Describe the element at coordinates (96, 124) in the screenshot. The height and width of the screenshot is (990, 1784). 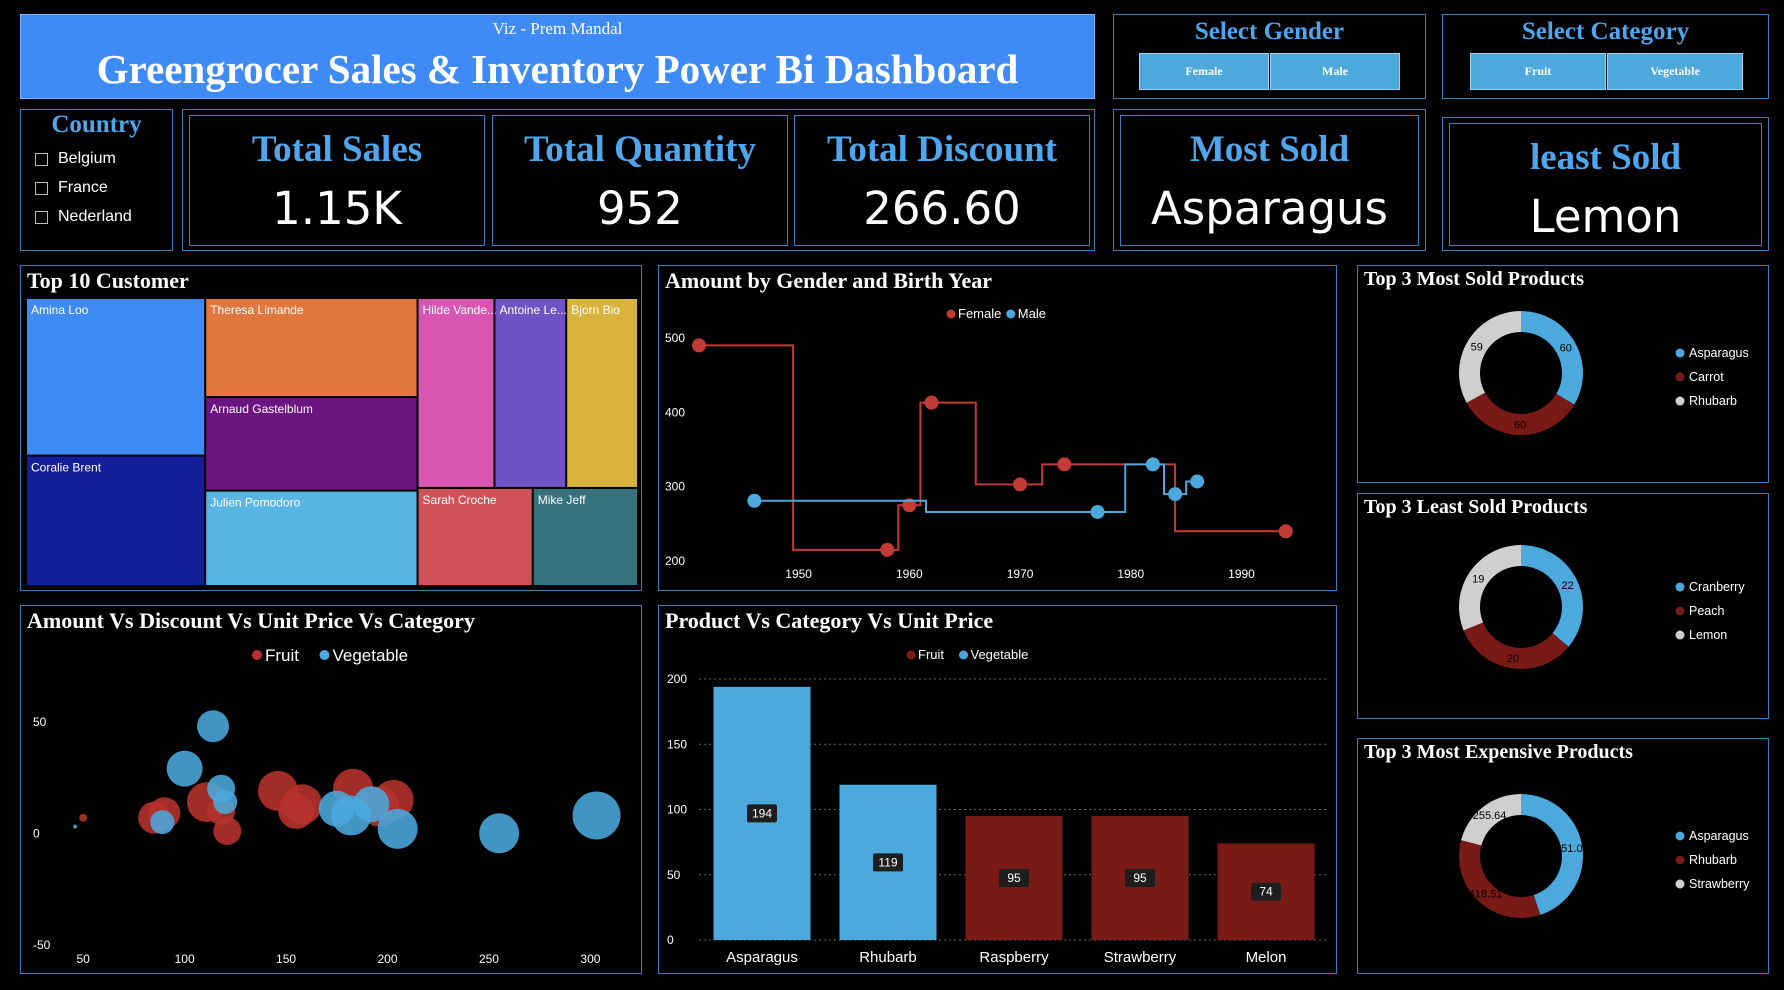
I see `country-slicer-title: Country` at that location.